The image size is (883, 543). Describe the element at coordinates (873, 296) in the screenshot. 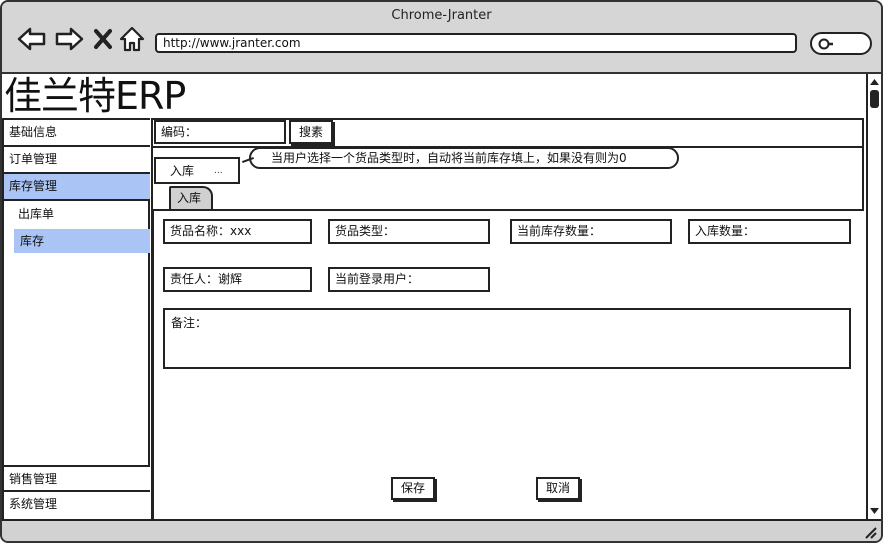

I see `vertical-scrollbar` at that location.